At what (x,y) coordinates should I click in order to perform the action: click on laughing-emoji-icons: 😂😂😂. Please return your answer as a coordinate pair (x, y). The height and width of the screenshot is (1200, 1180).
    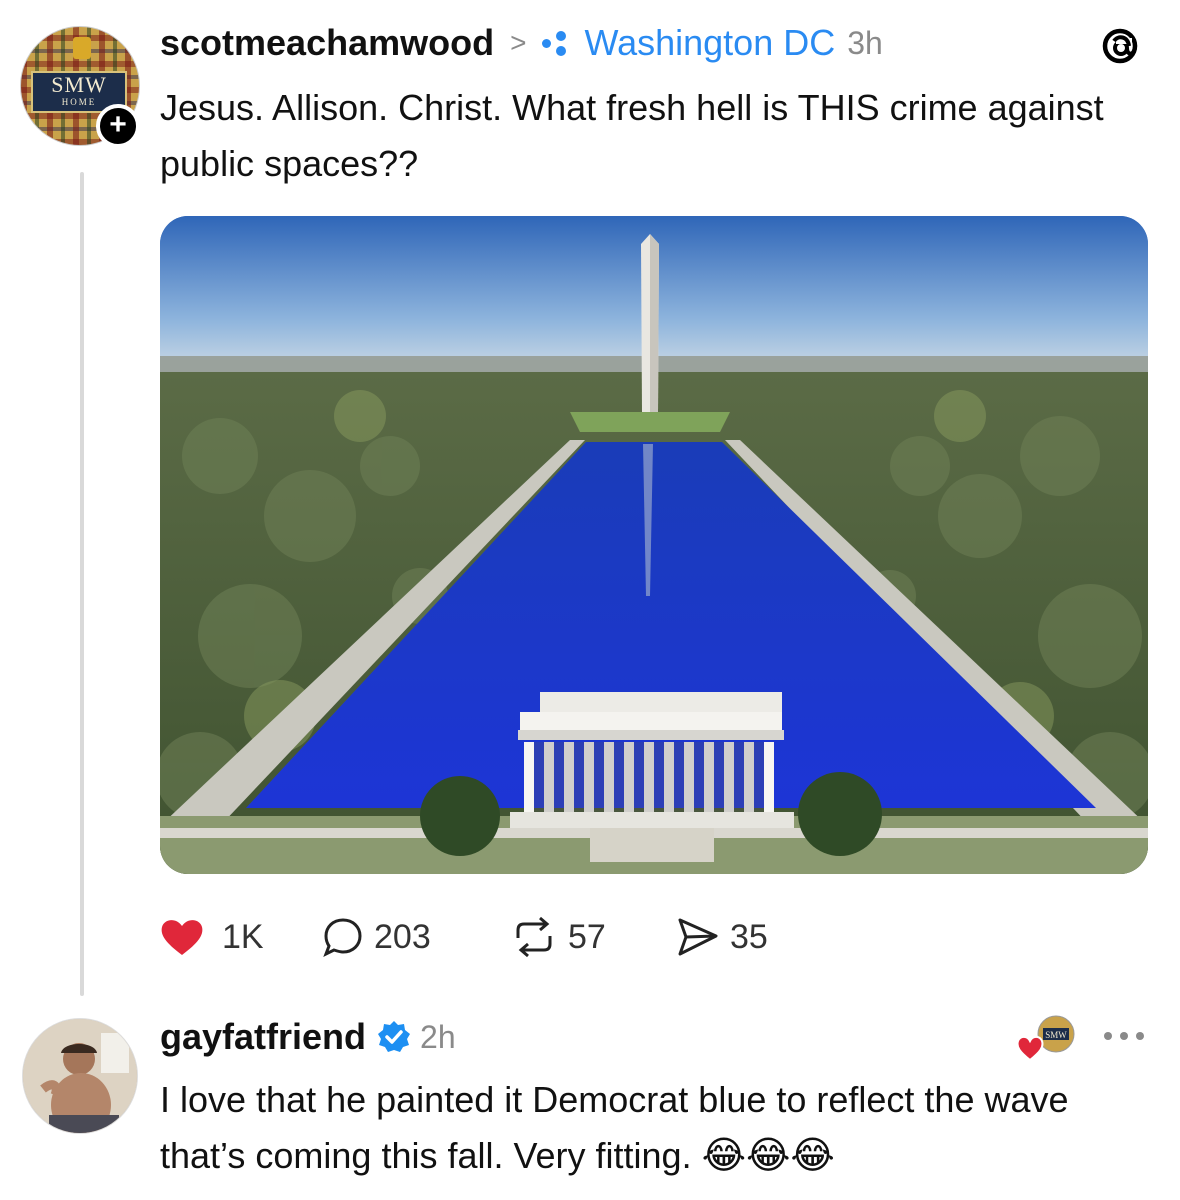
    Looking at the image, I should click on (768, 1156).